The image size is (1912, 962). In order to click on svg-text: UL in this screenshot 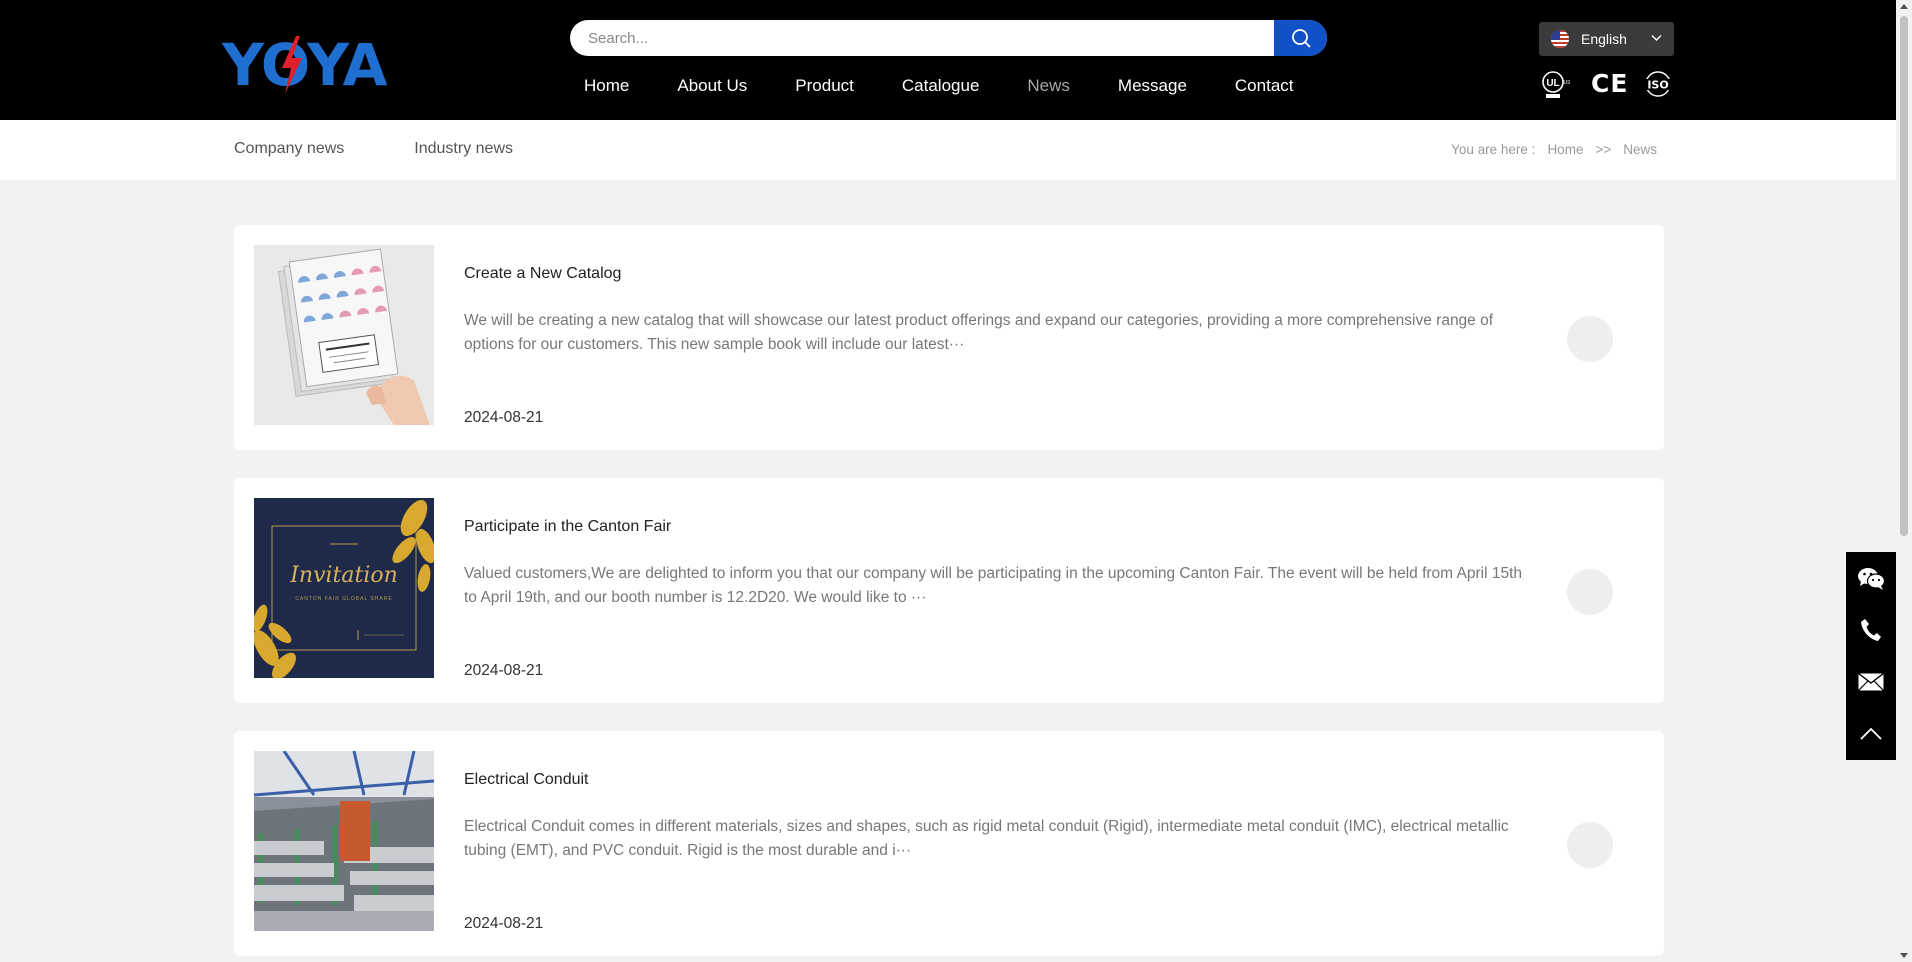, I will do `click(1552, 83)`.